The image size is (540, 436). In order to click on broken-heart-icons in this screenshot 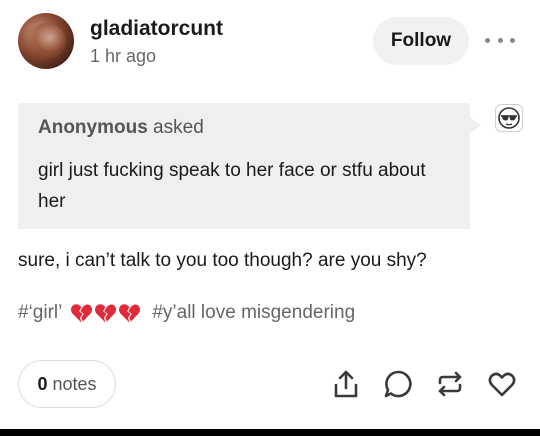, I will do `click(106, 313)`.